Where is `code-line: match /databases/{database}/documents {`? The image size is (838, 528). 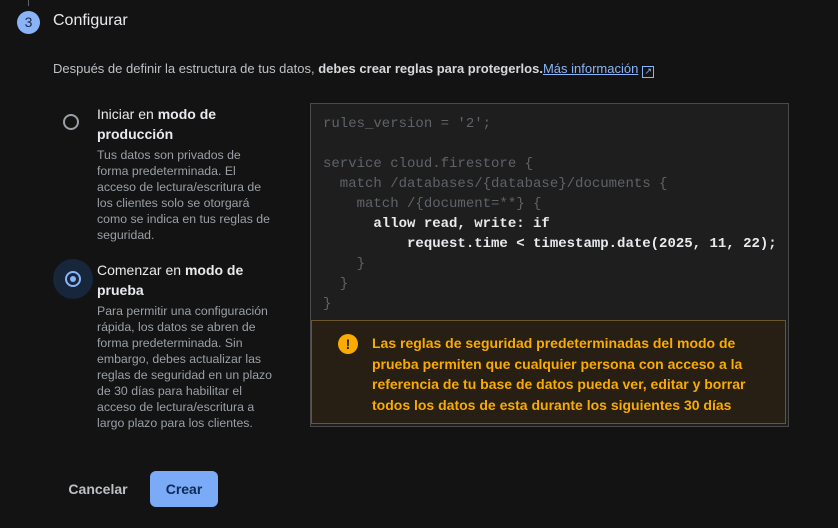
code-line: match /databases/{database}/documents { is located at coordinates (495, 184).